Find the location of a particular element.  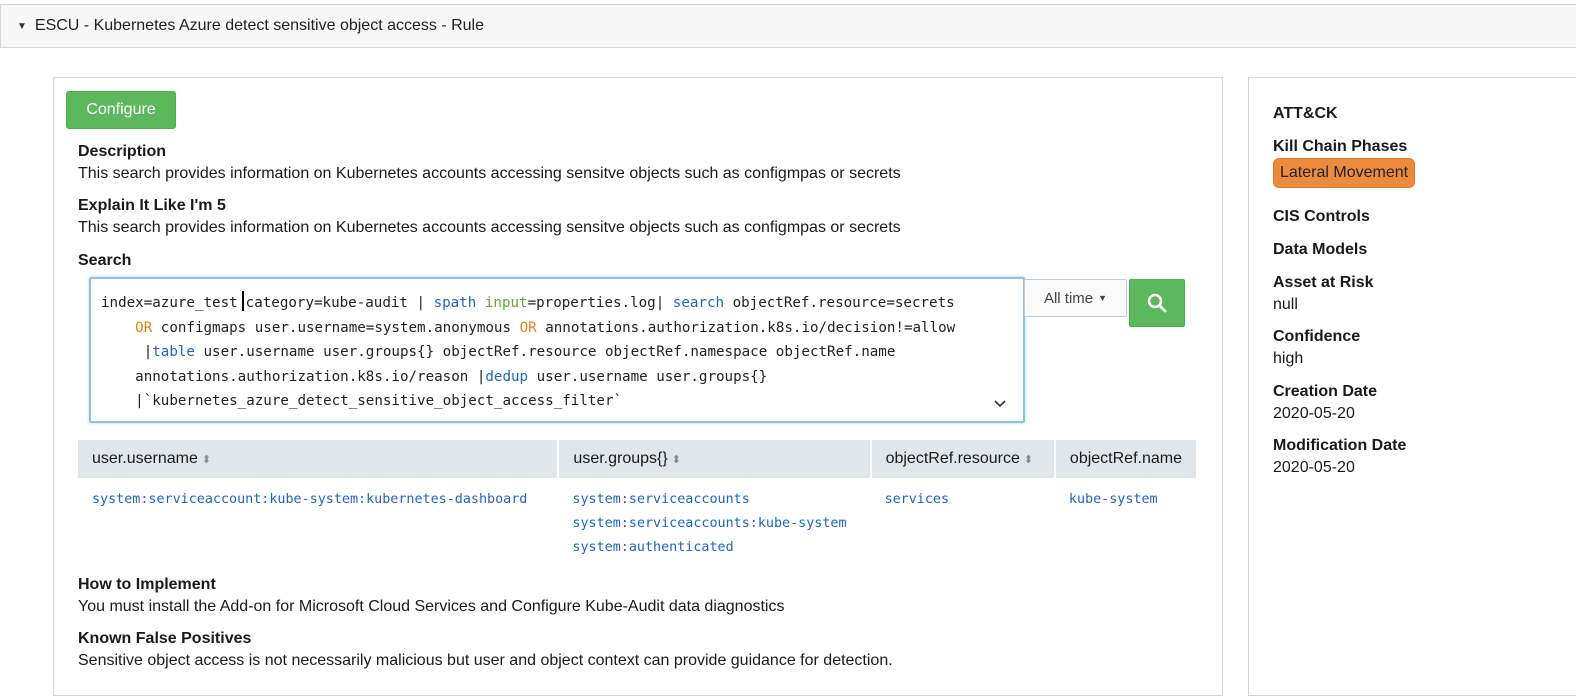

asset-at-risk-value: null is located at coordinates (1285, 304).